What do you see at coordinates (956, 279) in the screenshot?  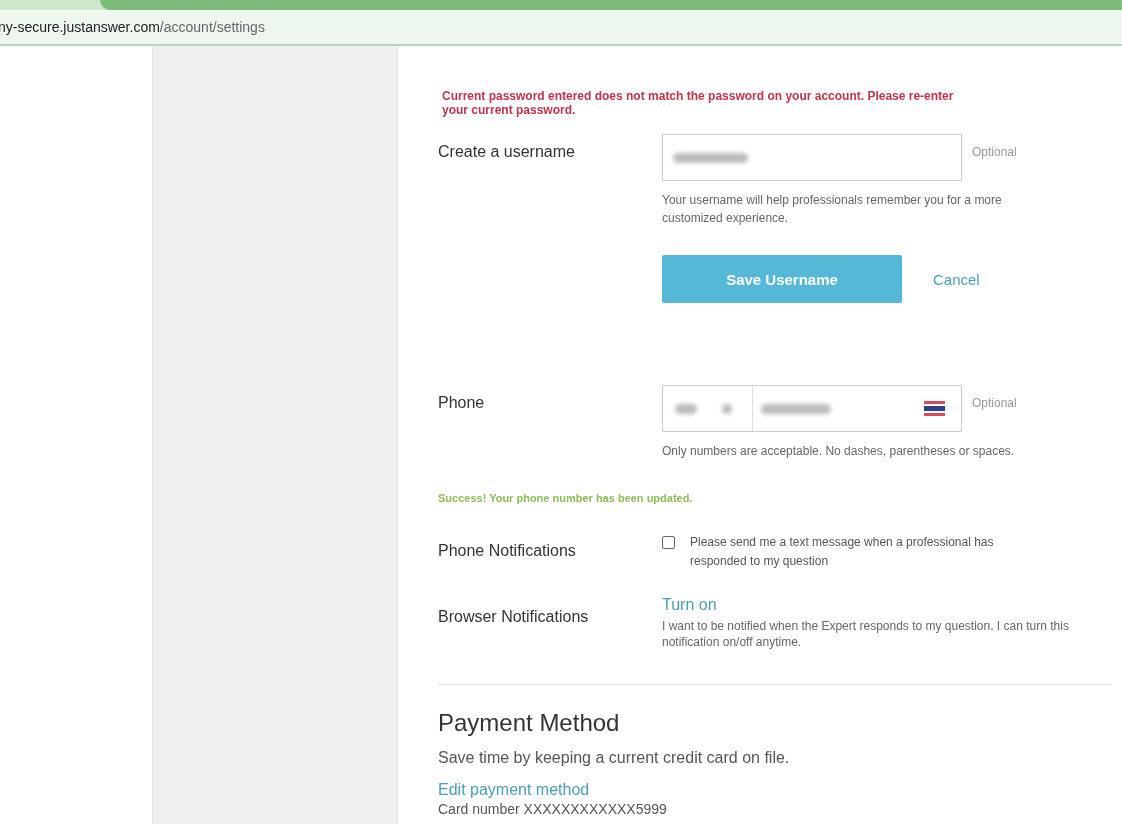 I see `cancel-link: Cancel` at bounding box center [956, 279].